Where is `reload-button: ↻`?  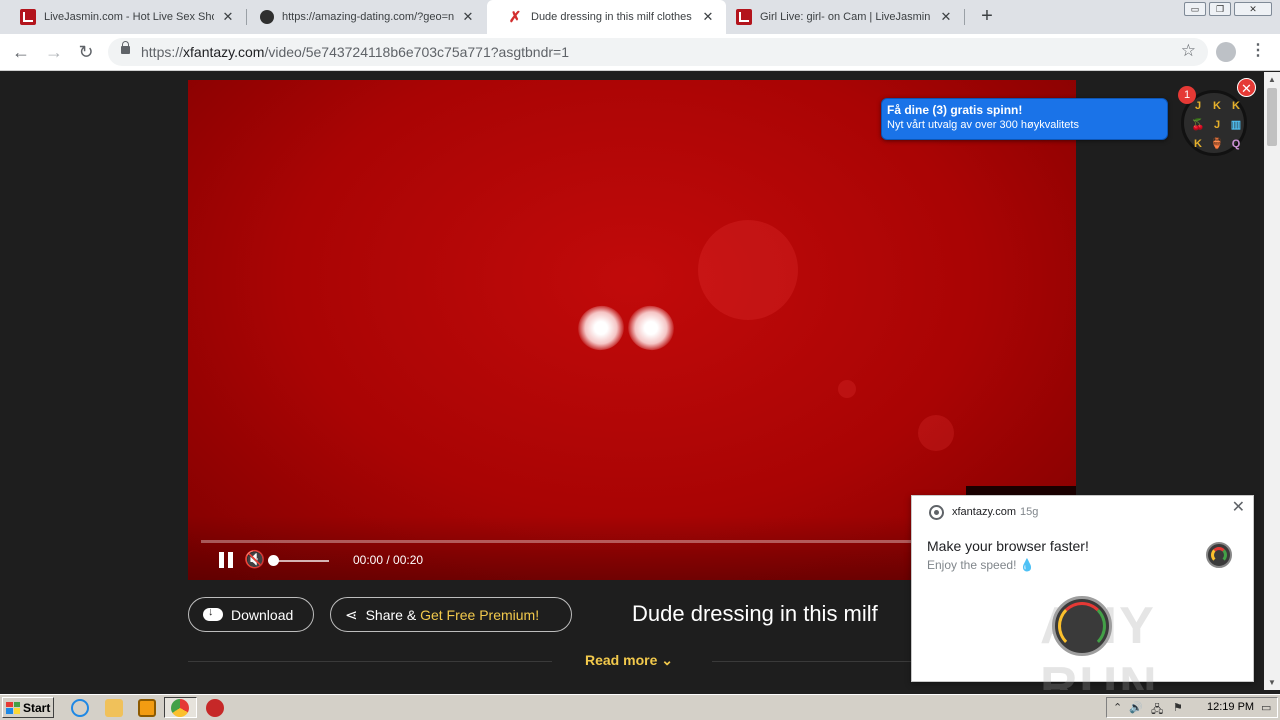
reload-button: ↻ is located at coordinates (86, 52).